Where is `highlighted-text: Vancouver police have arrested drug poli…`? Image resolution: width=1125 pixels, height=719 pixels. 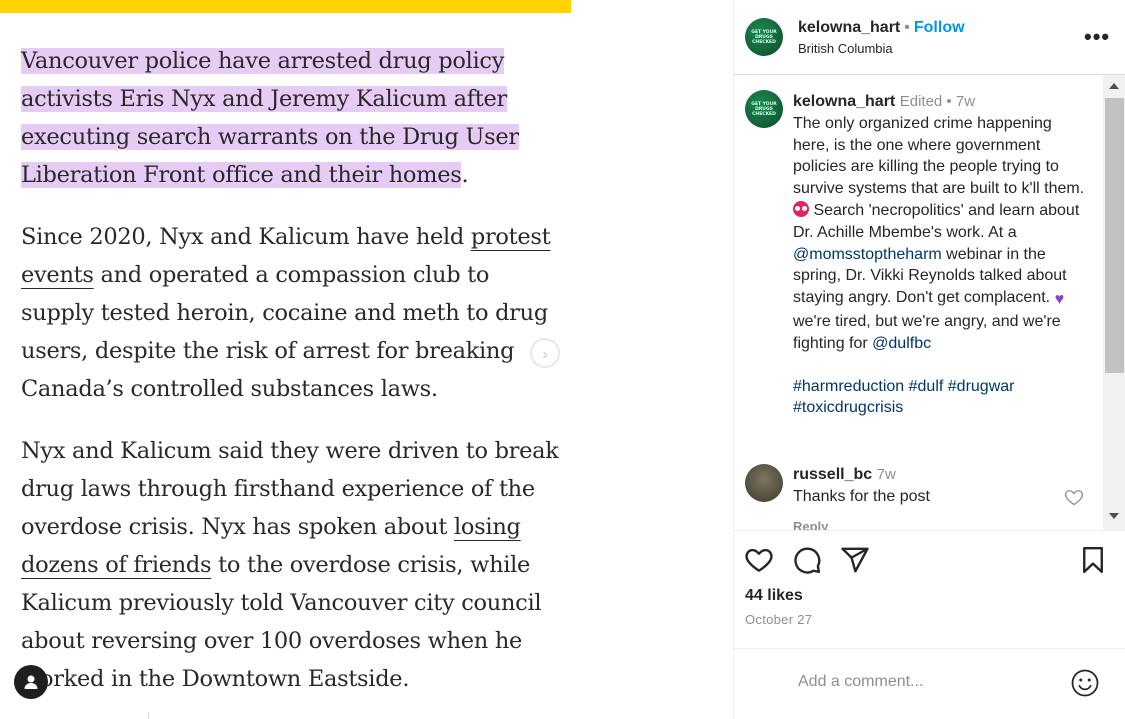 highlighted-text: Vancouver police have arrested drug poli… is located at coordinates (270, 118).